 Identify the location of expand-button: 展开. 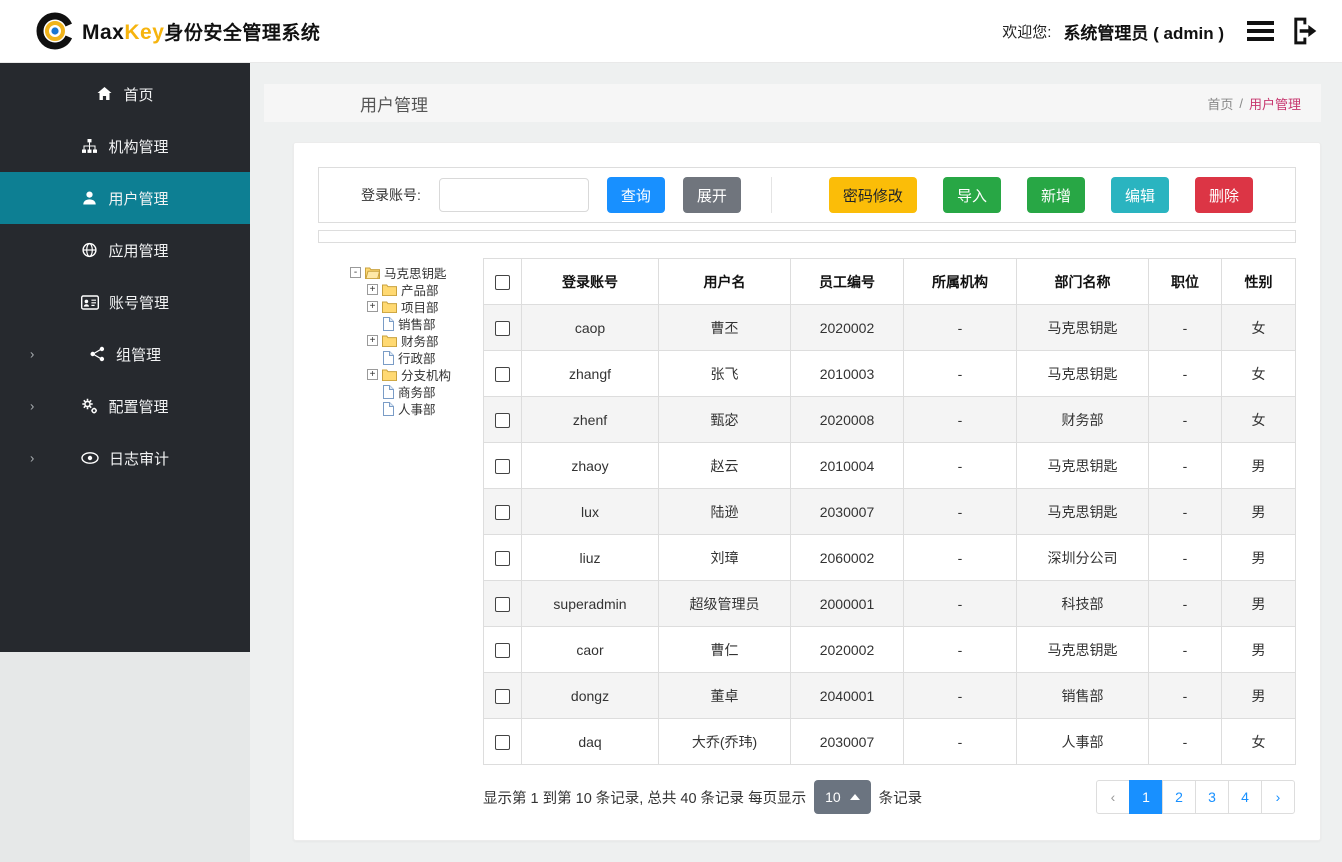
(711, 195).